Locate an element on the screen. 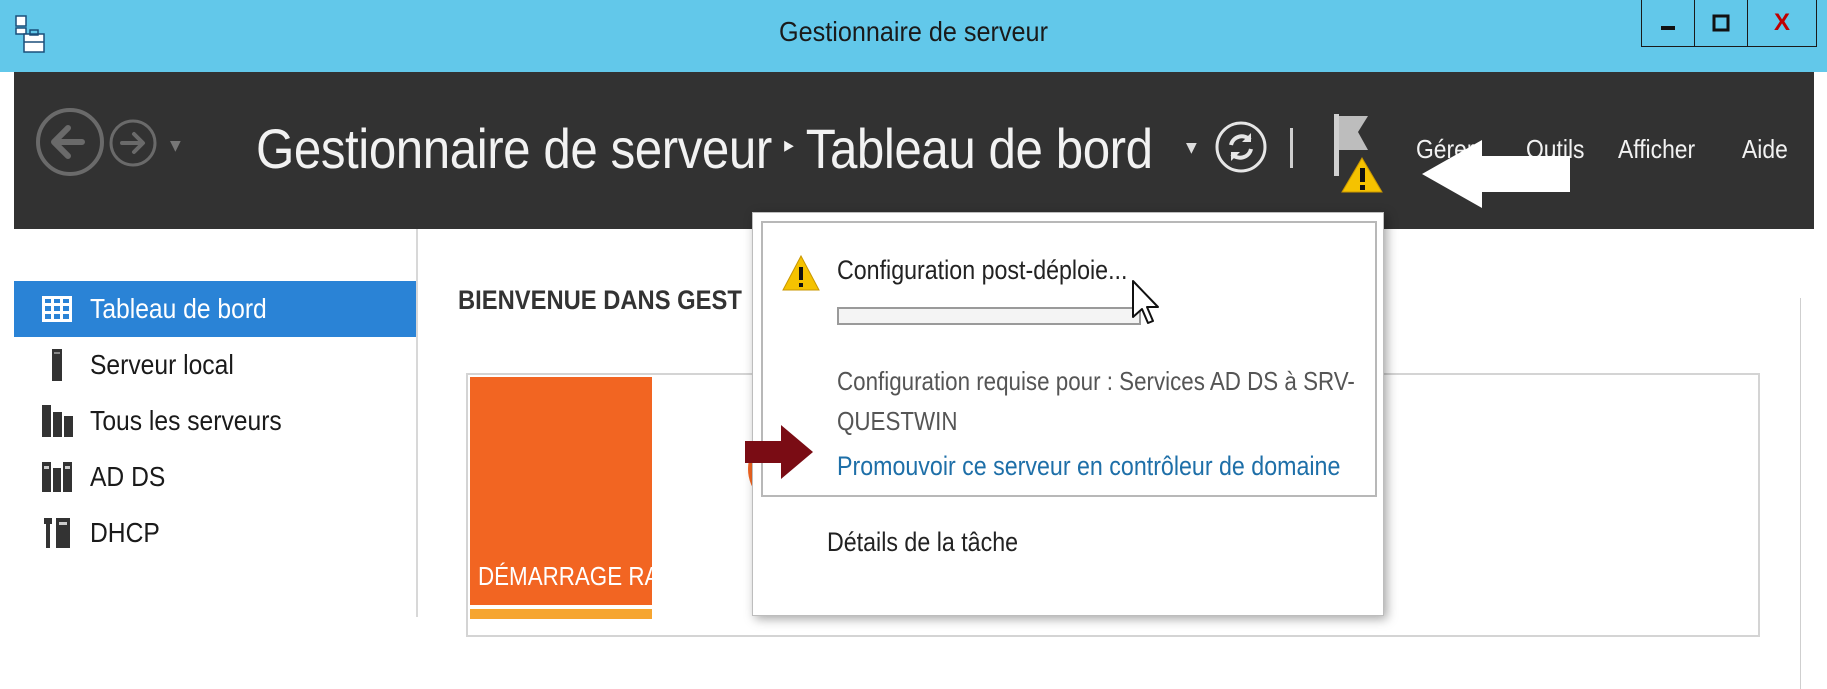 Image resolution: width=1827 pixels, height=689 pixels. minimize-icon is located at coordinates (1668, 28).